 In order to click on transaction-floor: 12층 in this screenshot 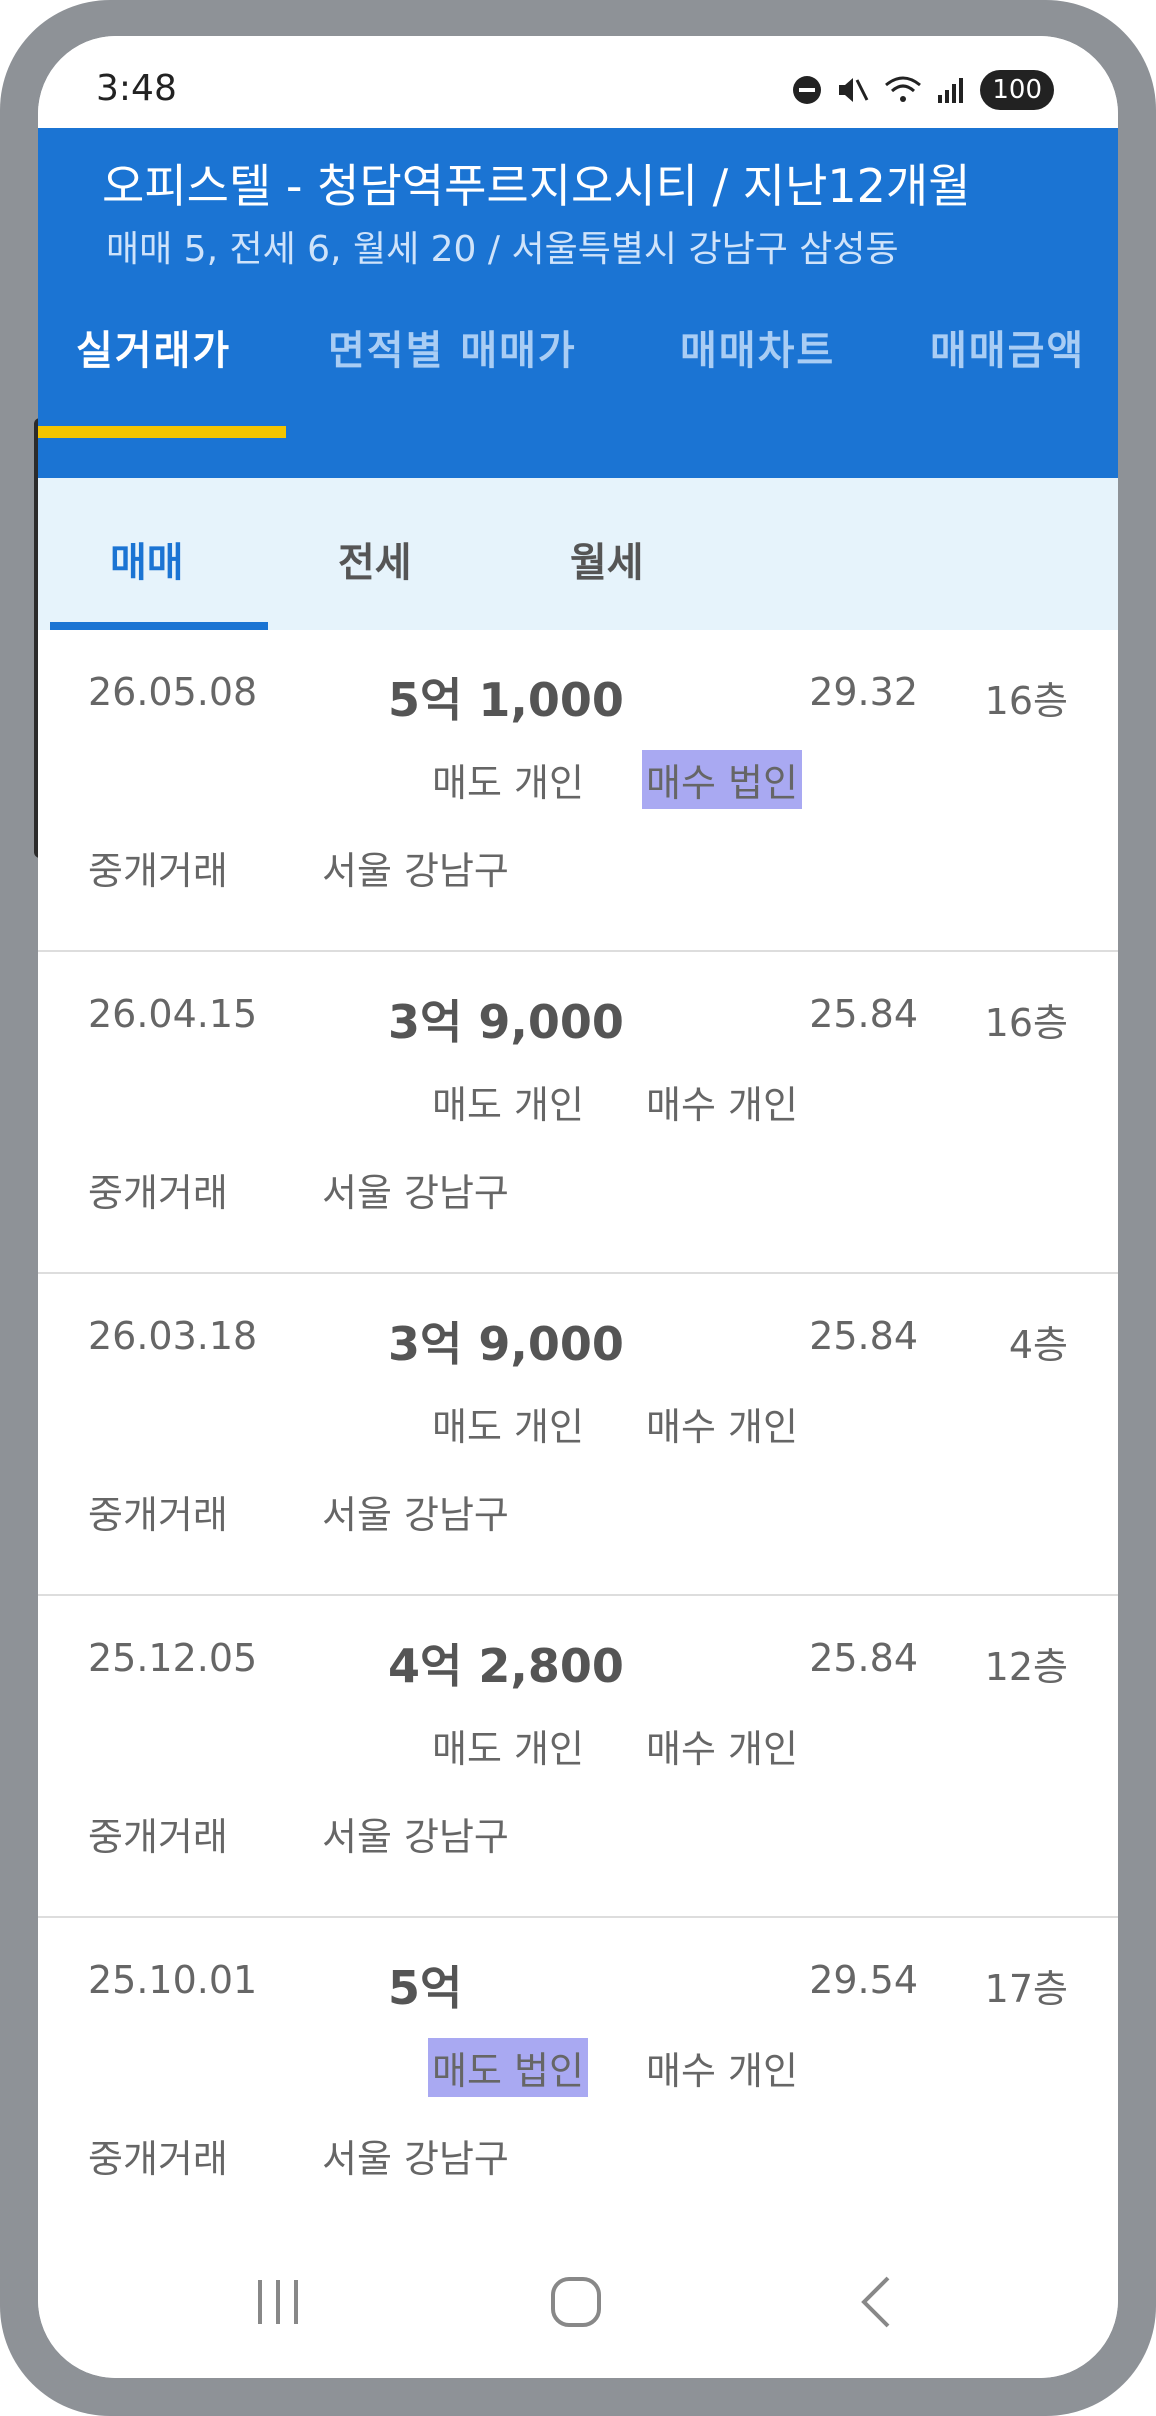, I will do `click(1026, 1667)`.